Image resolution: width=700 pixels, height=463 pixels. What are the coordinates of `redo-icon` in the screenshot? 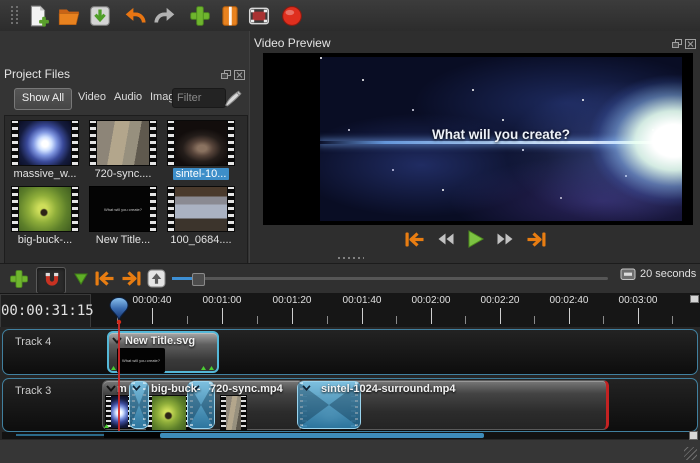 It's located at (165, 16).